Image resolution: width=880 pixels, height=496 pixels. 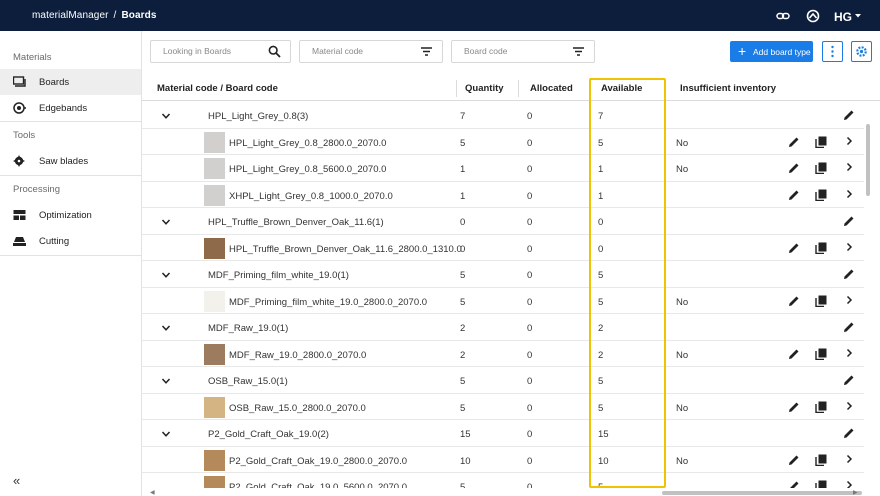 I want to click on column-header-code: Material code / Board code, so click(x=217, y=88).